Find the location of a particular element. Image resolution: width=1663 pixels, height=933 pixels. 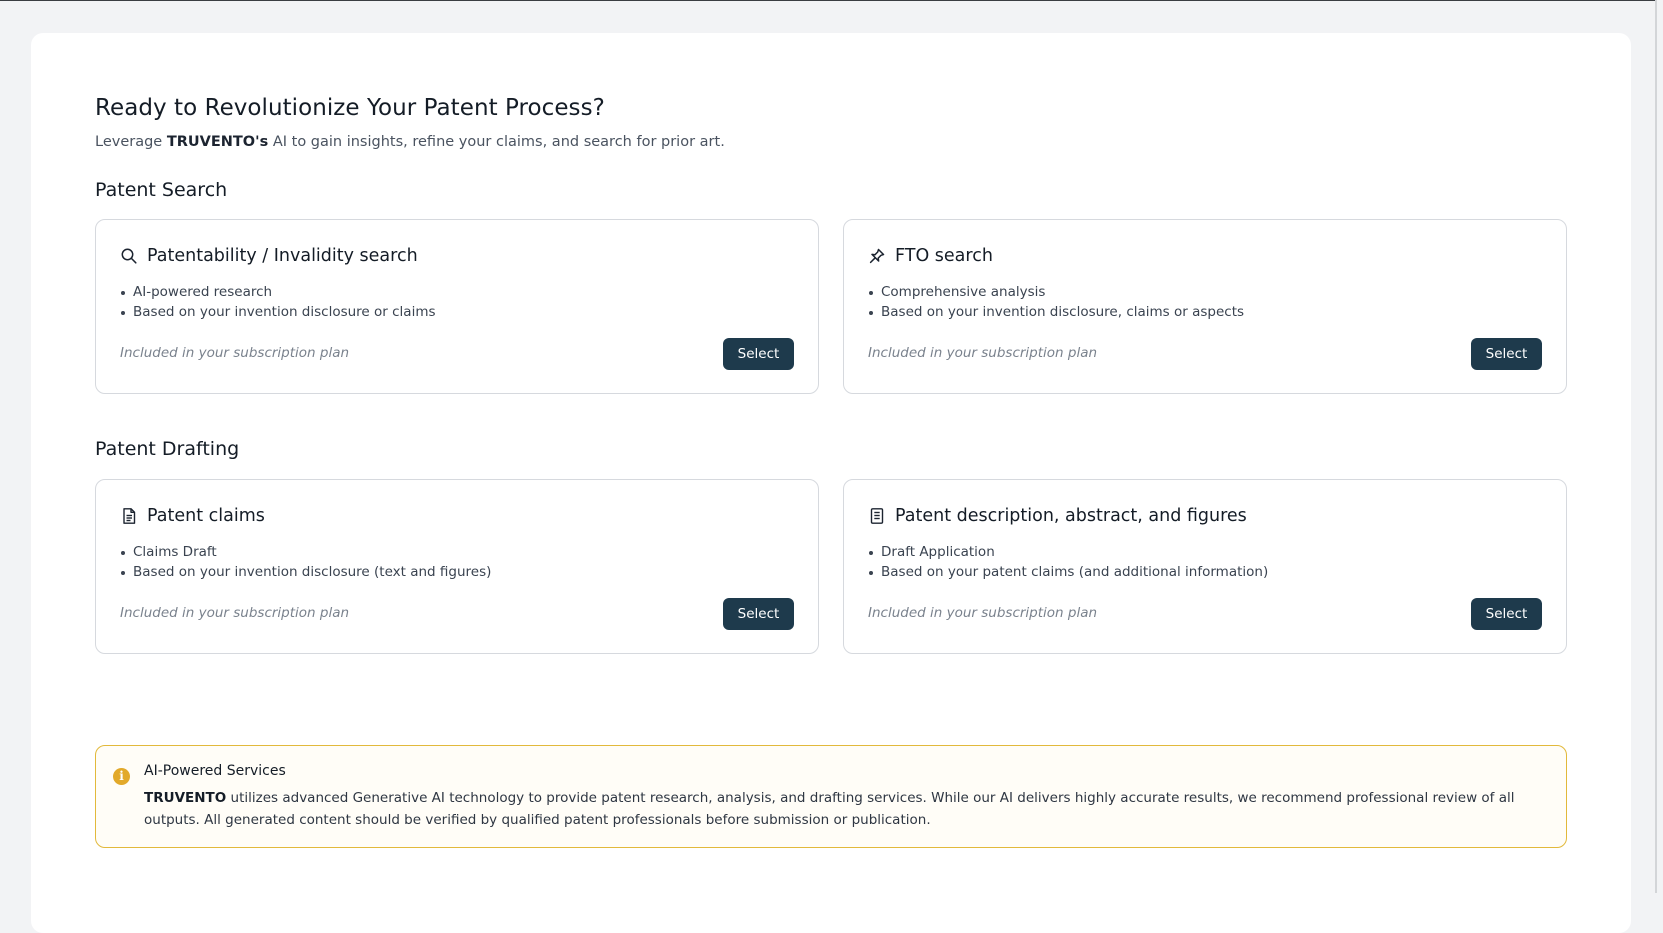

list-item: Claims Draft is located at coordinates (305, 552).